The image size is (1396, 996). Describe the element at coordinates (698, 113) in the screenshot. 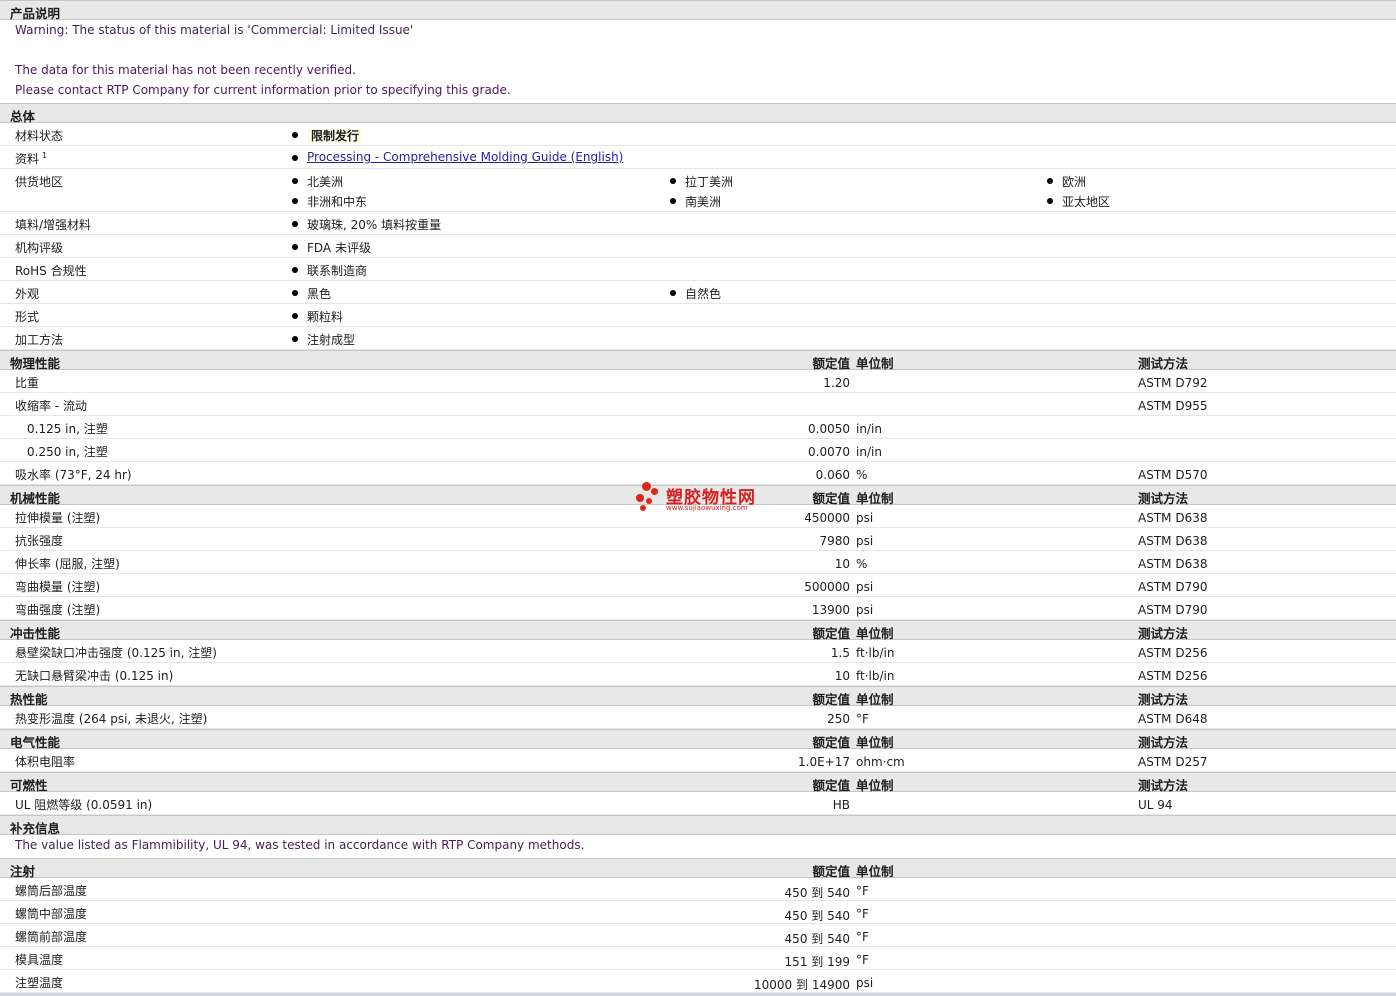

I see `section-header-general: 总体` at that location.